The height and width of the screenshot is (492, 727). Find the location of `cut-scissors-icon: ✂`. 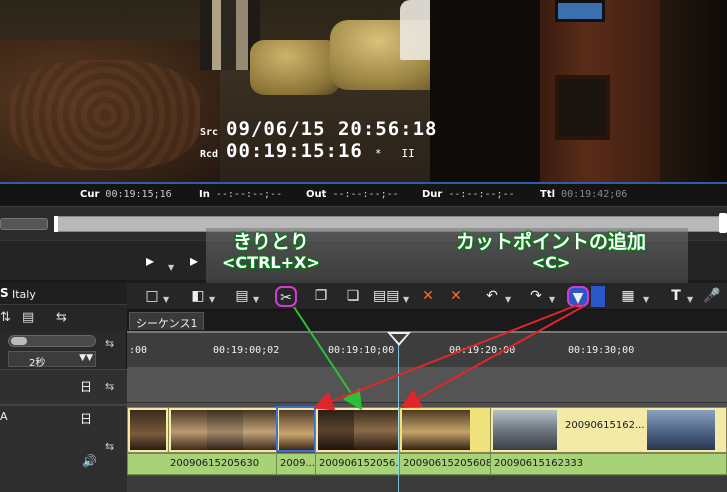

cut-scissors-icon: ✂ is located at coordinates (286, 296).